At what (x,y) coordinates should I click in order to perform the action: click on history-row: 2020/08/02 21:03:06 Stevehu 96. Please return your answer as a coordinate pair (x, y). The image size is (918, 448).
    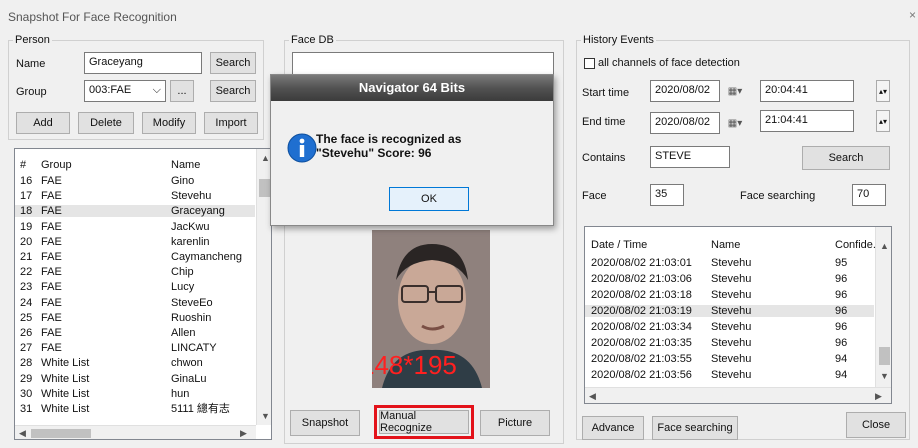
    Looking at the image, I should click on (729, 279).